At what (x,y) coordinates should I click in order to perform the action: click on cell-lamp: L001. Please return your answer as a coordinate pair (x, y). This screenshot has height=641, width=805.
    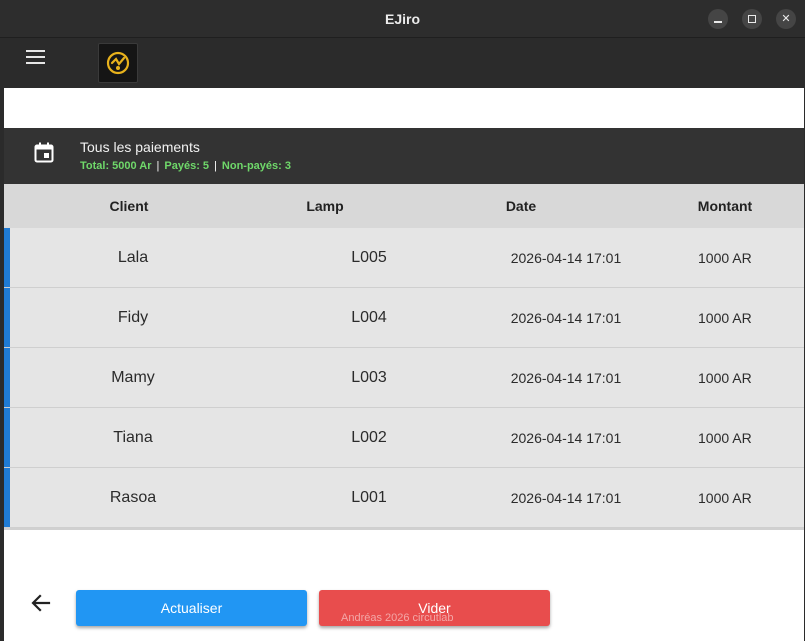
    Looking at the image, I should click on (369, 497).